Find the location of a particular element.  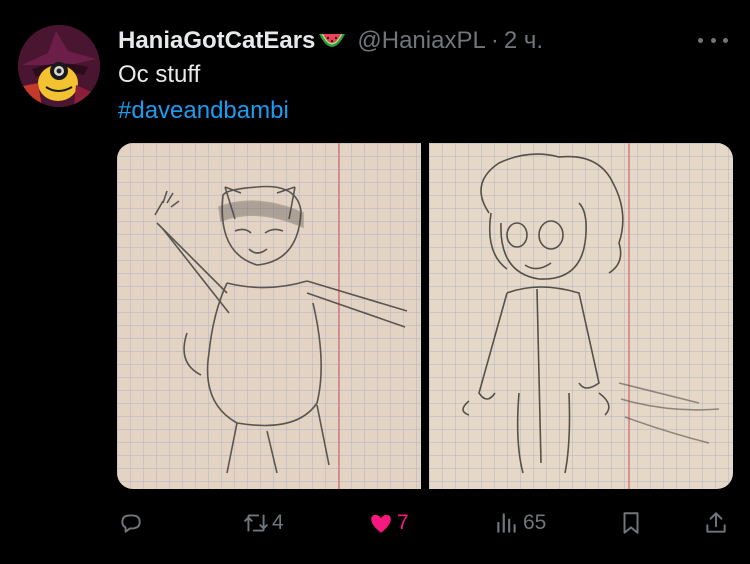

avatar-image is located at coordinates (59, 66).